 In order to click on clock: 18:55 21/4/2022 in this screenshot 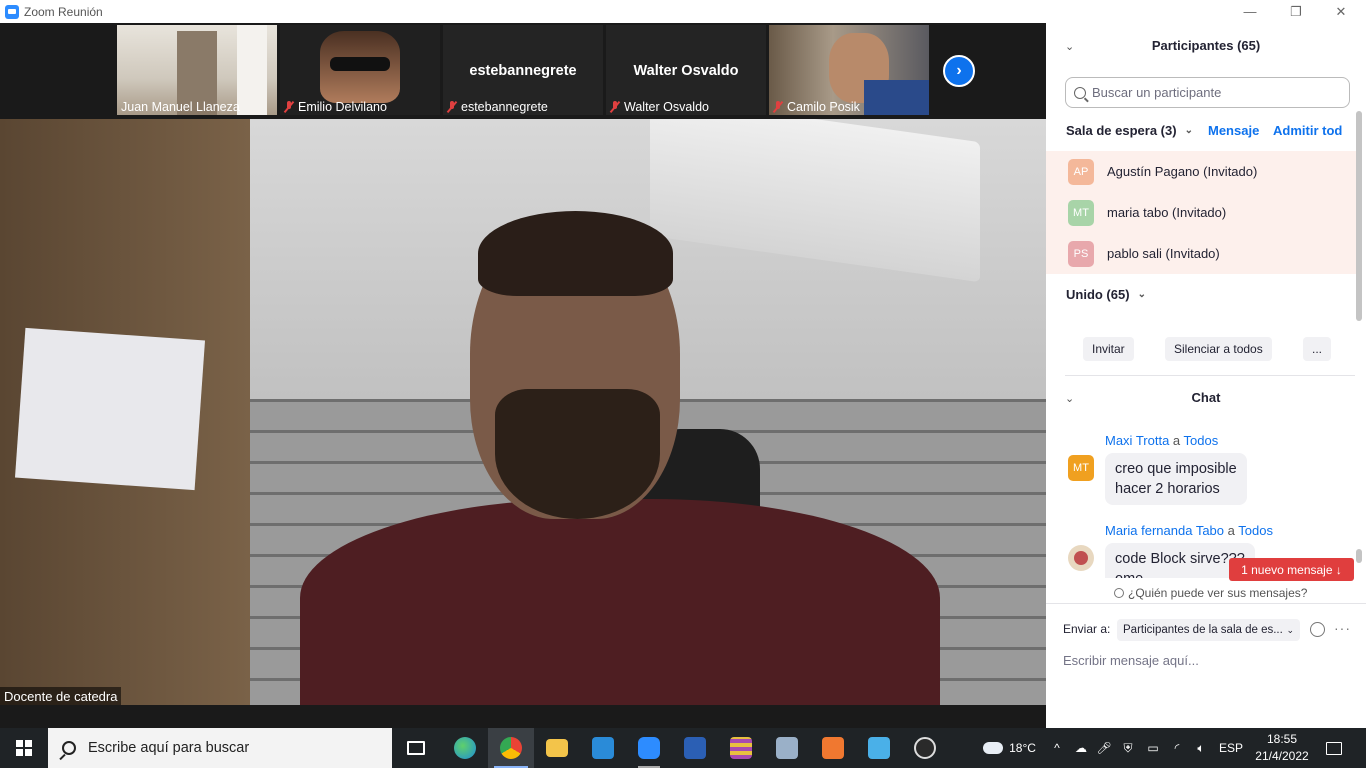, I will do `click(1282, 748)`.